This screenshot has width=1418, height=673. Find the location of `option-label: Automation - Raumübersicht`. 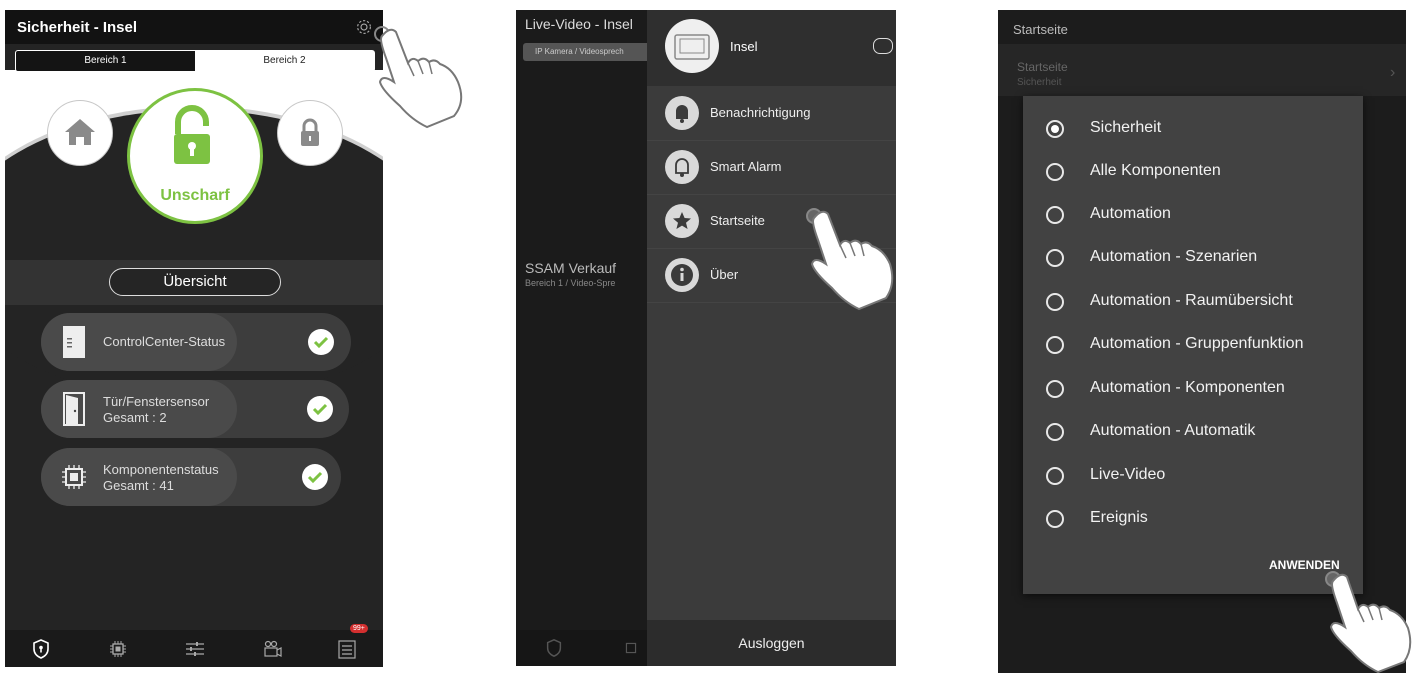

option-label: Automation - Raumübersicht is located at coordinates (1191, 300).